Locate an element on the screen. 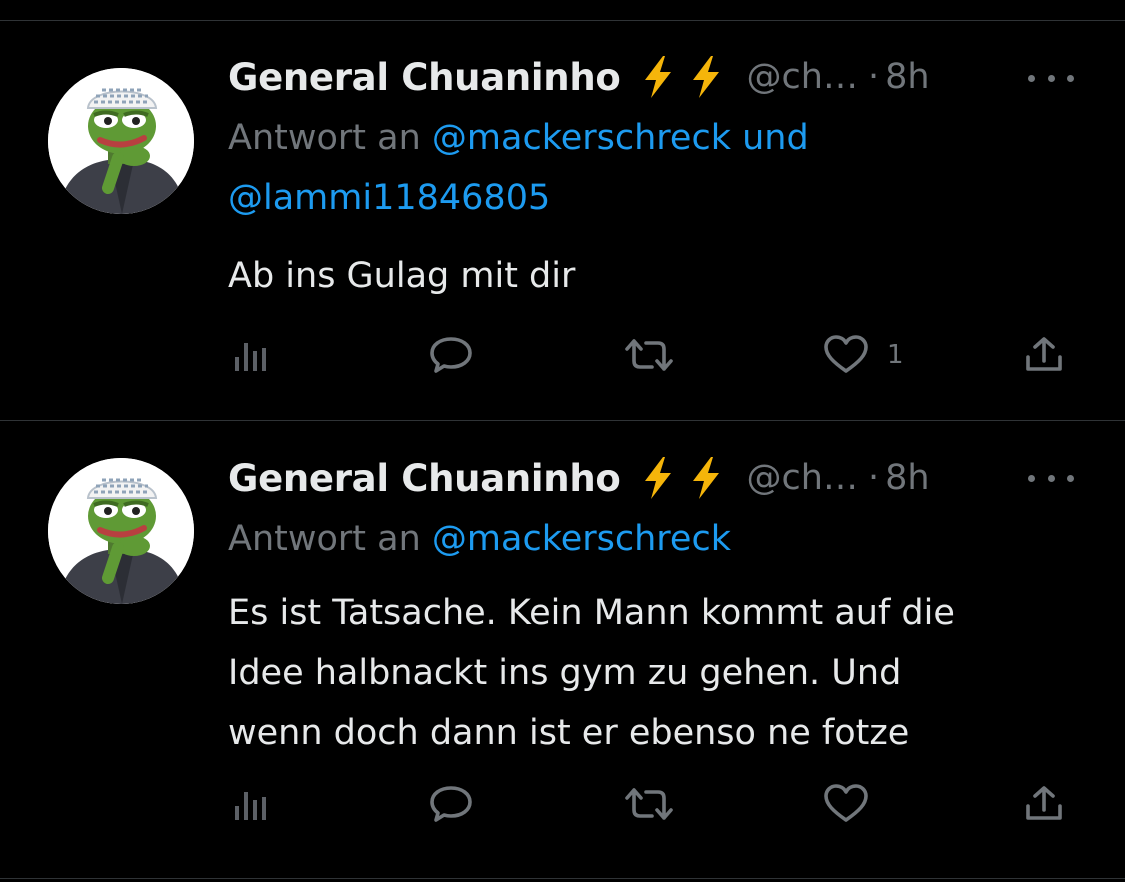 This screenshot has height=882, width=1125. tweet-actions is located at coordinates (562, 804).